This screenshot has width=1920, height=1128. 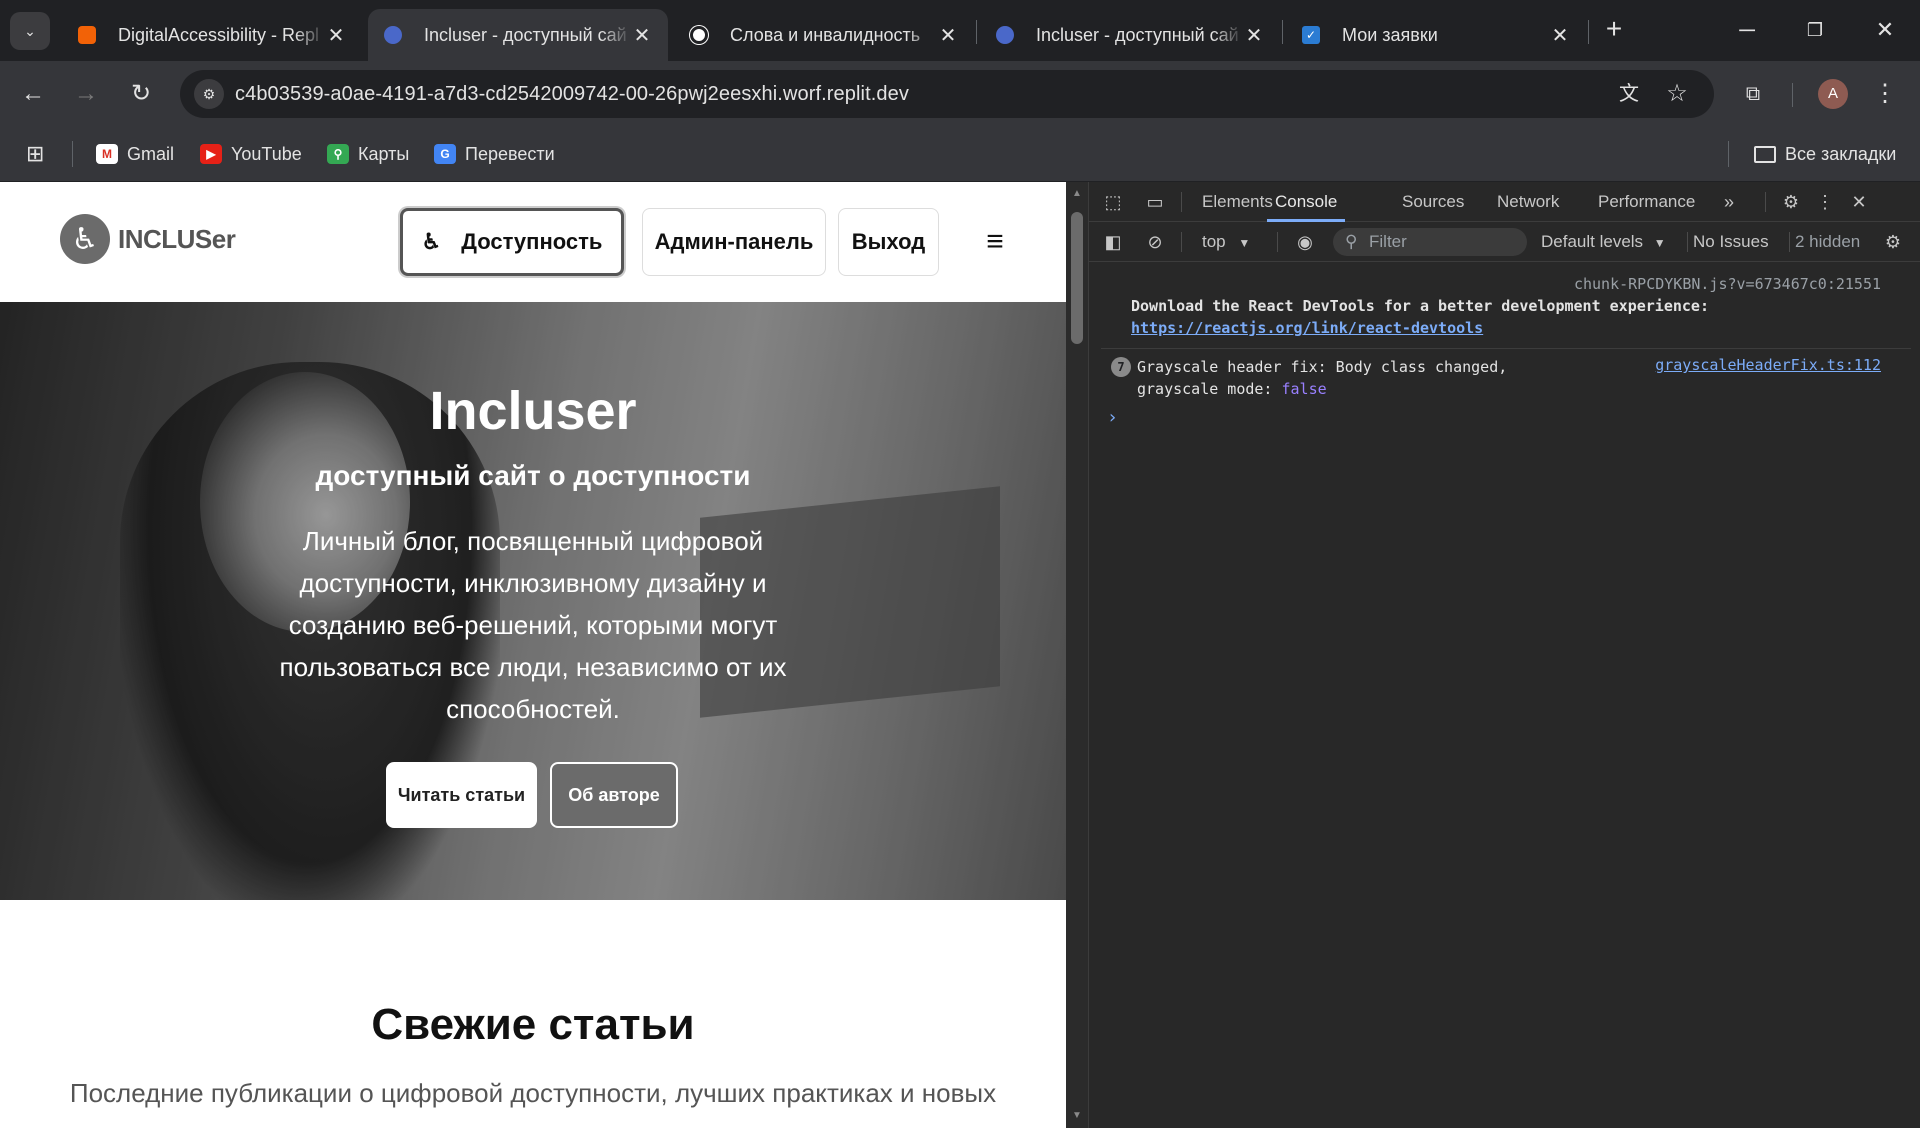 I want to click on minimize-button: ─, so click(x=1747, y=30).